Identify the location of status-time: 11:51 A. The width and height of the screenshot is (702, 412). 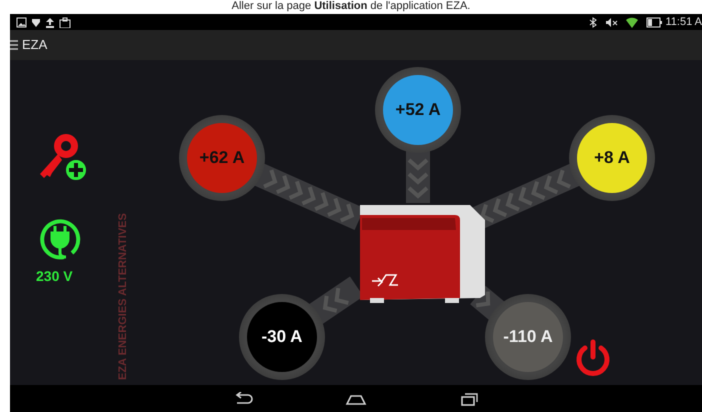
(684, 22).